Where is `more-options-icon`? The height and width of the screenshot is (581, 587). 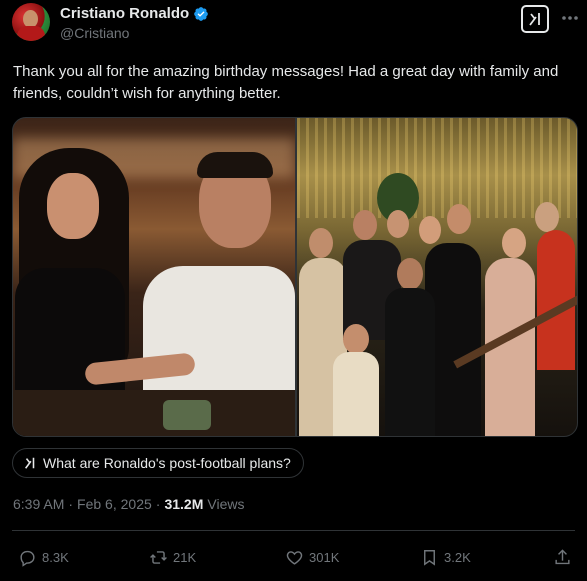
more-options-icon is located at coordinates (570, 18).